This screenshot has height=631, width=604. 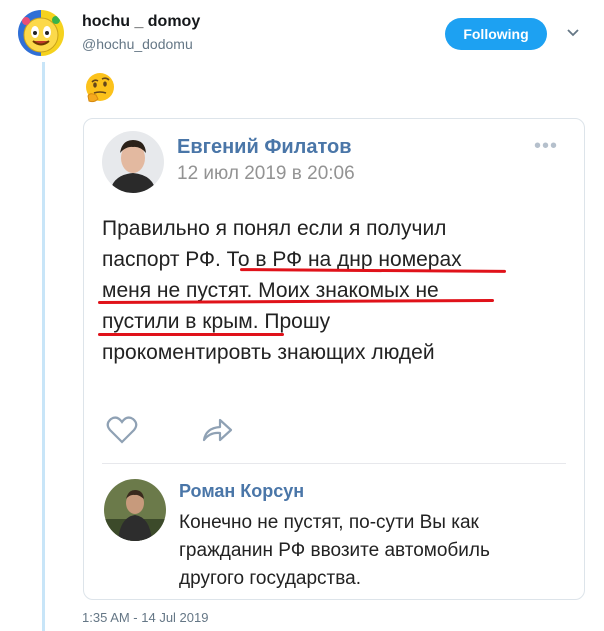 I want to click on post-date: 12 июл 2019 в 20:06, so click(x=266, y=173).